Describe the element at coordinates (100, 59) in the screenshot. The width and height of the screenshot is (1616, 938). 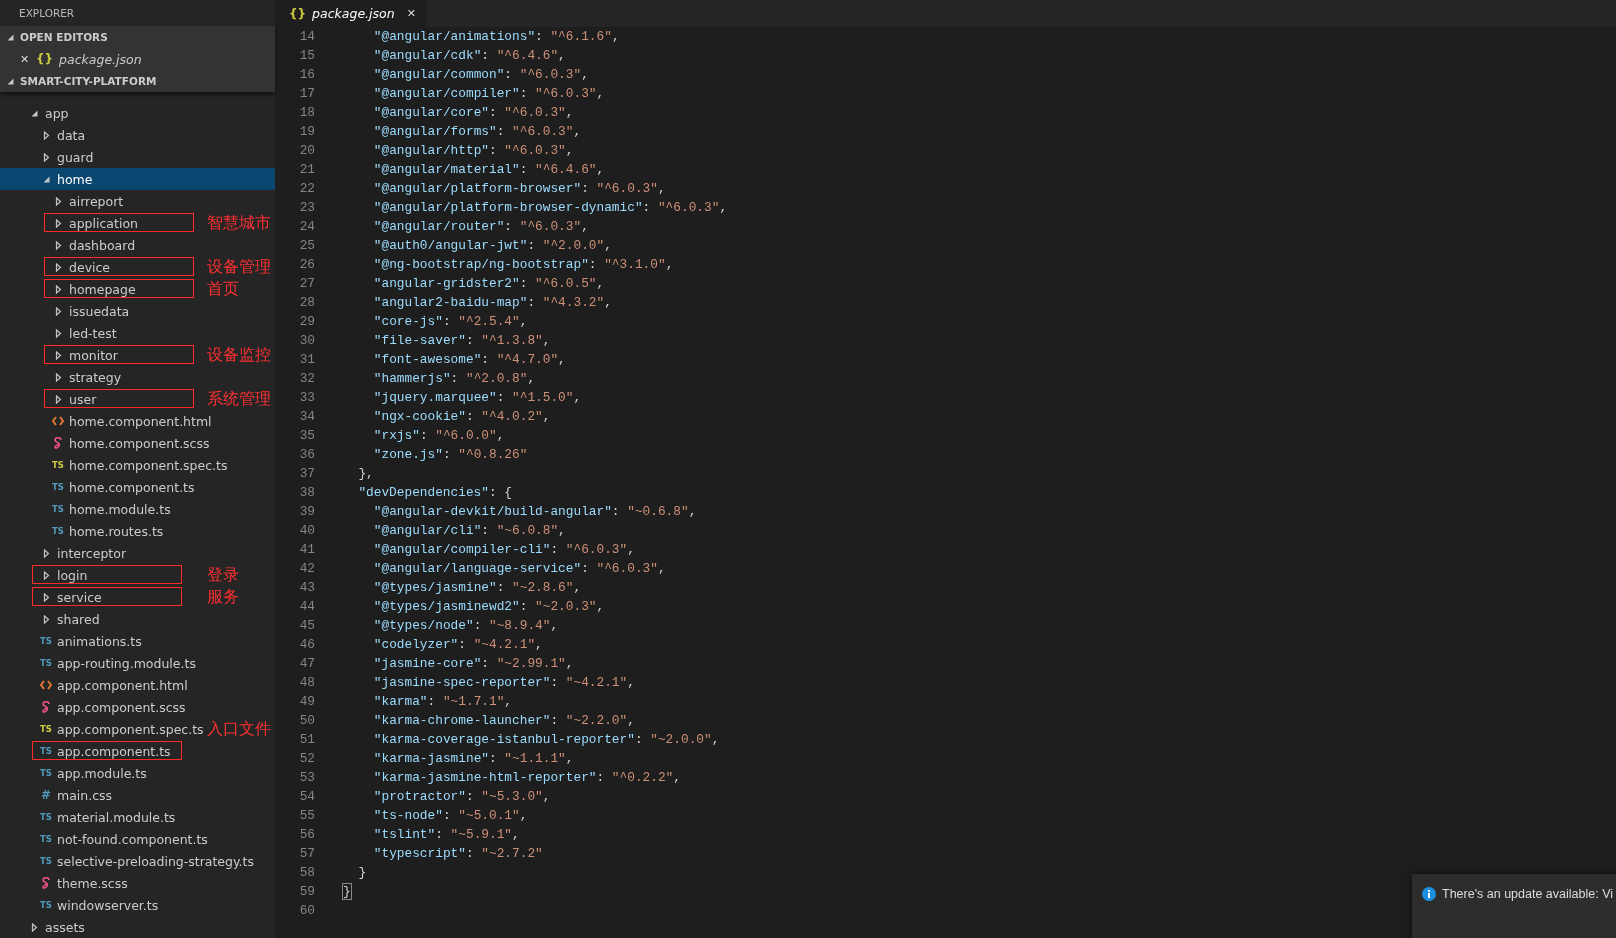
I see `file-name: package.json` at that location.